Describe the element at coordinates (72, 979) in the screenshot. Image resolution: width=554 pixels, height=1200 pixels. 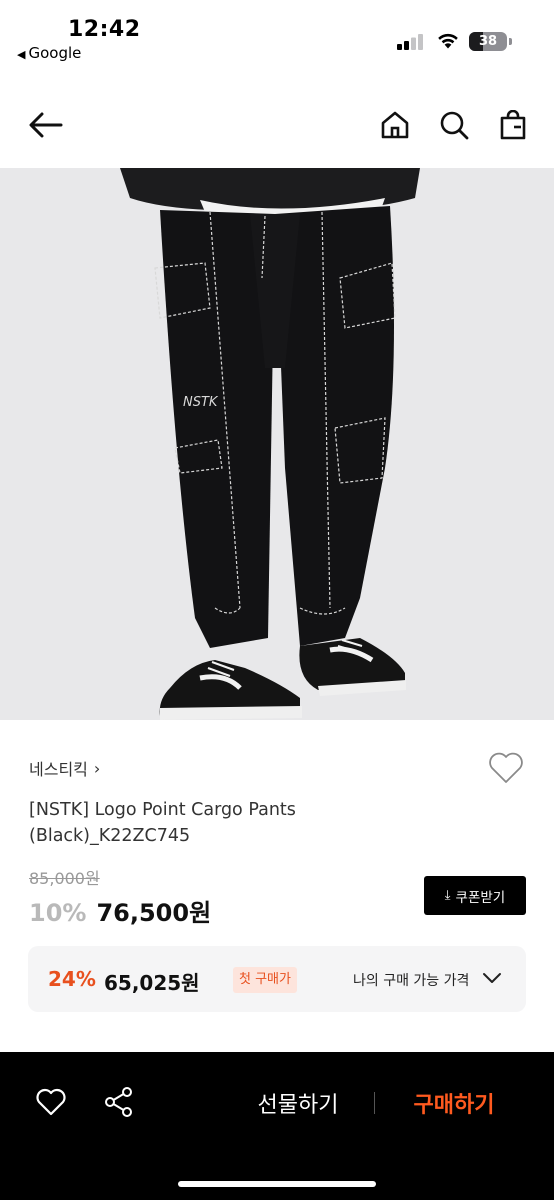
I see `member-discount-rate: 24%` at that location.